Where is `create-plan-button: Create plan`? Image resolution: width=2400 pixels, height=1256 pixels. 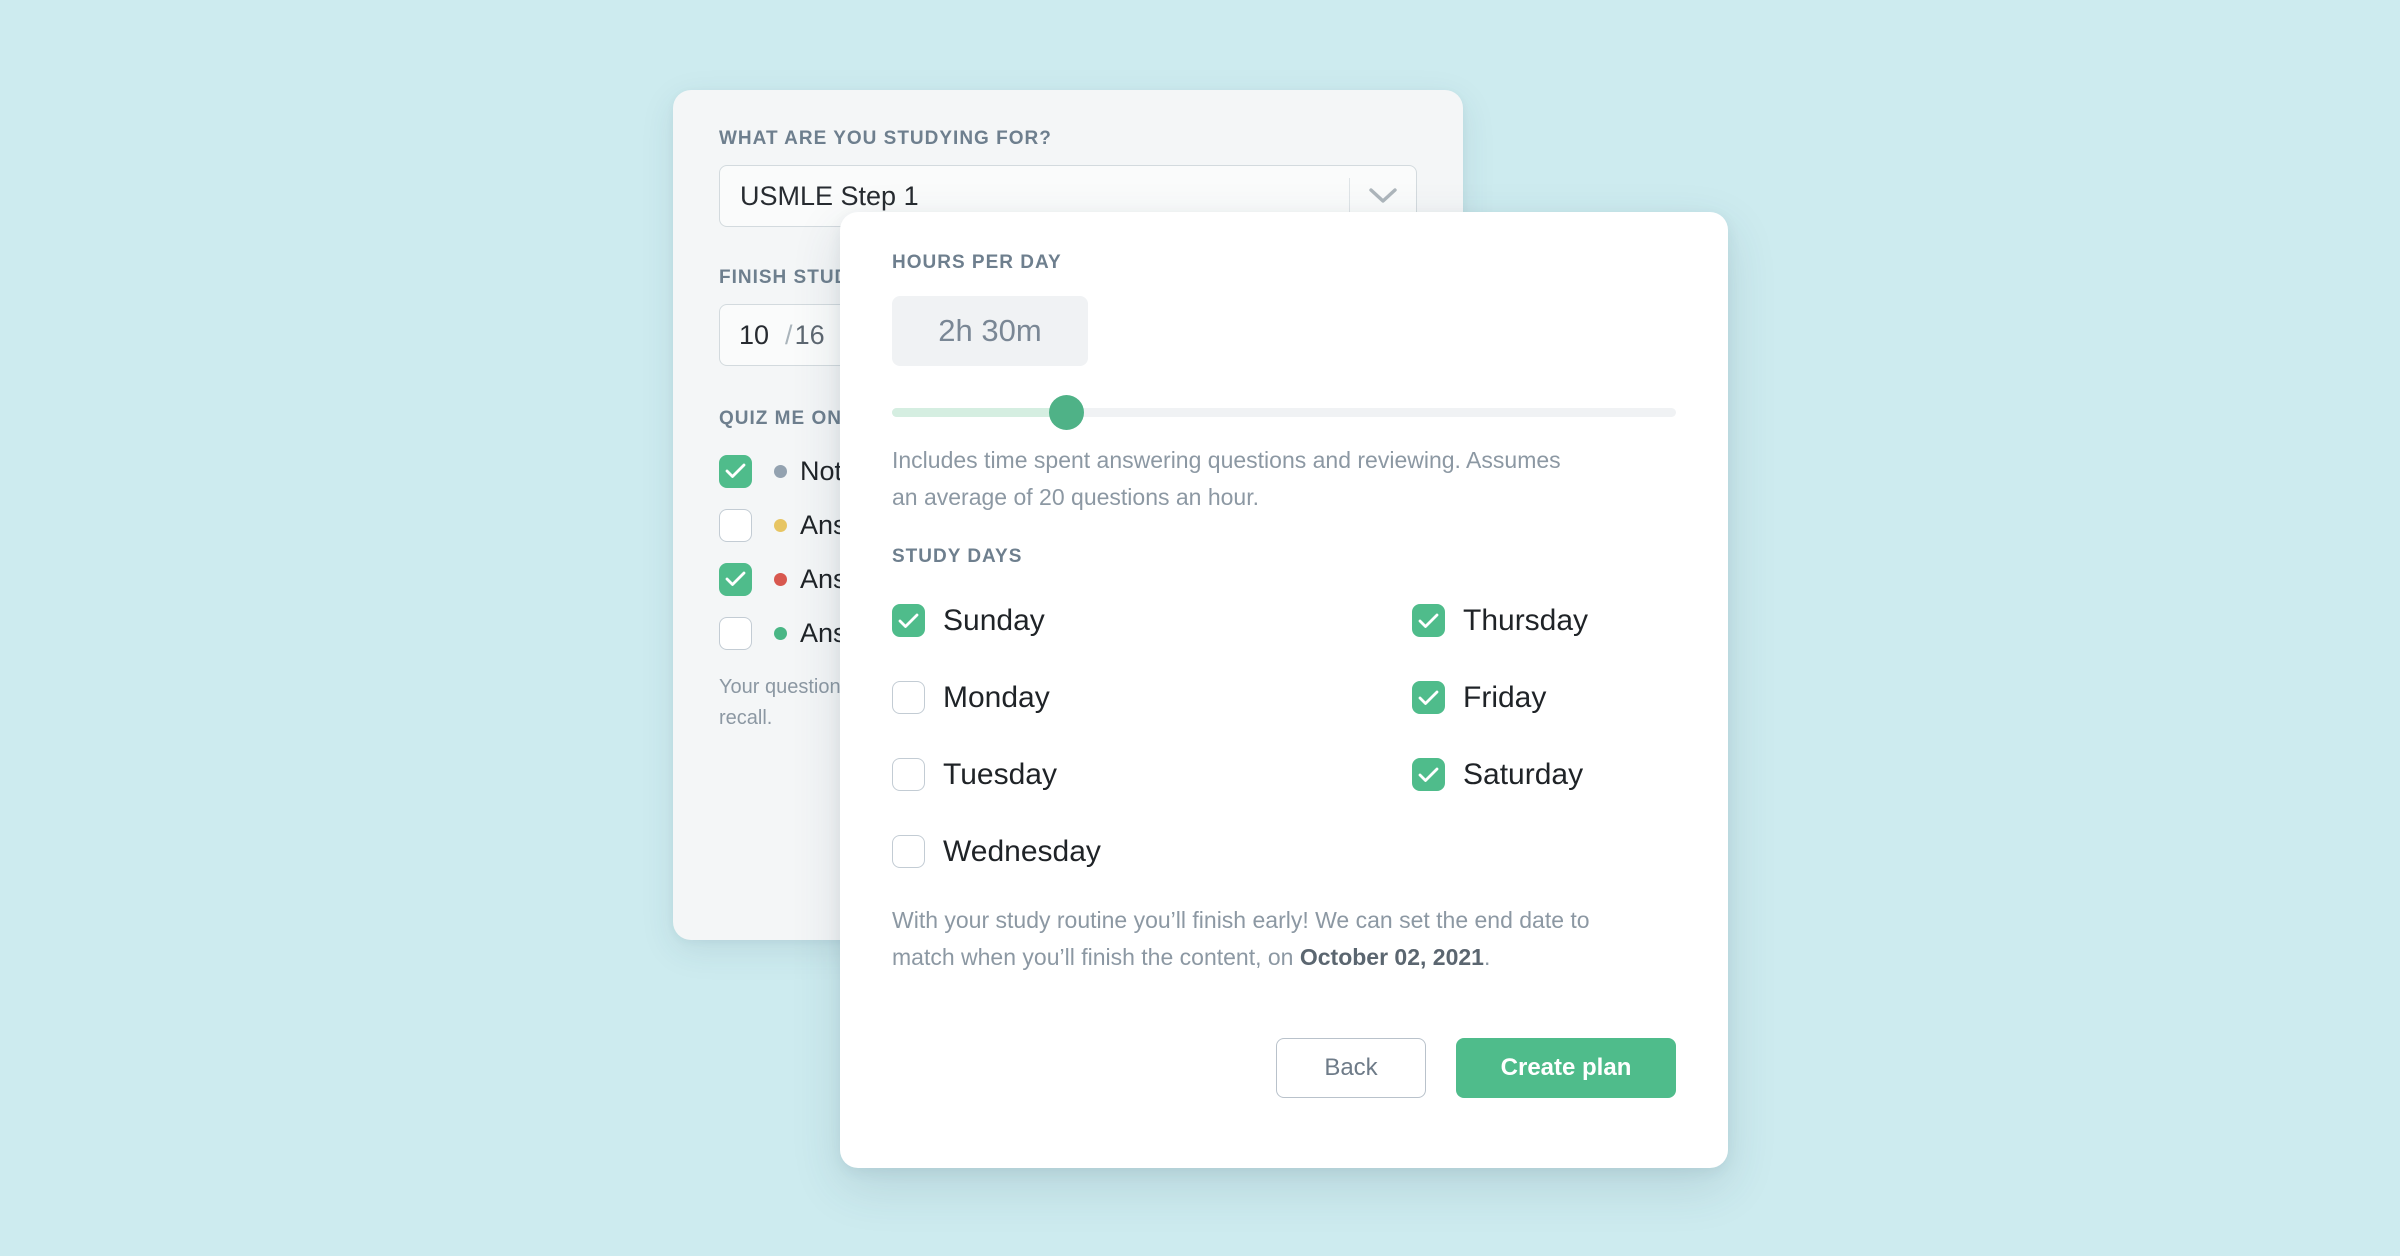
create-plan-button: Create plan is located at coordinates (1566, 1068).